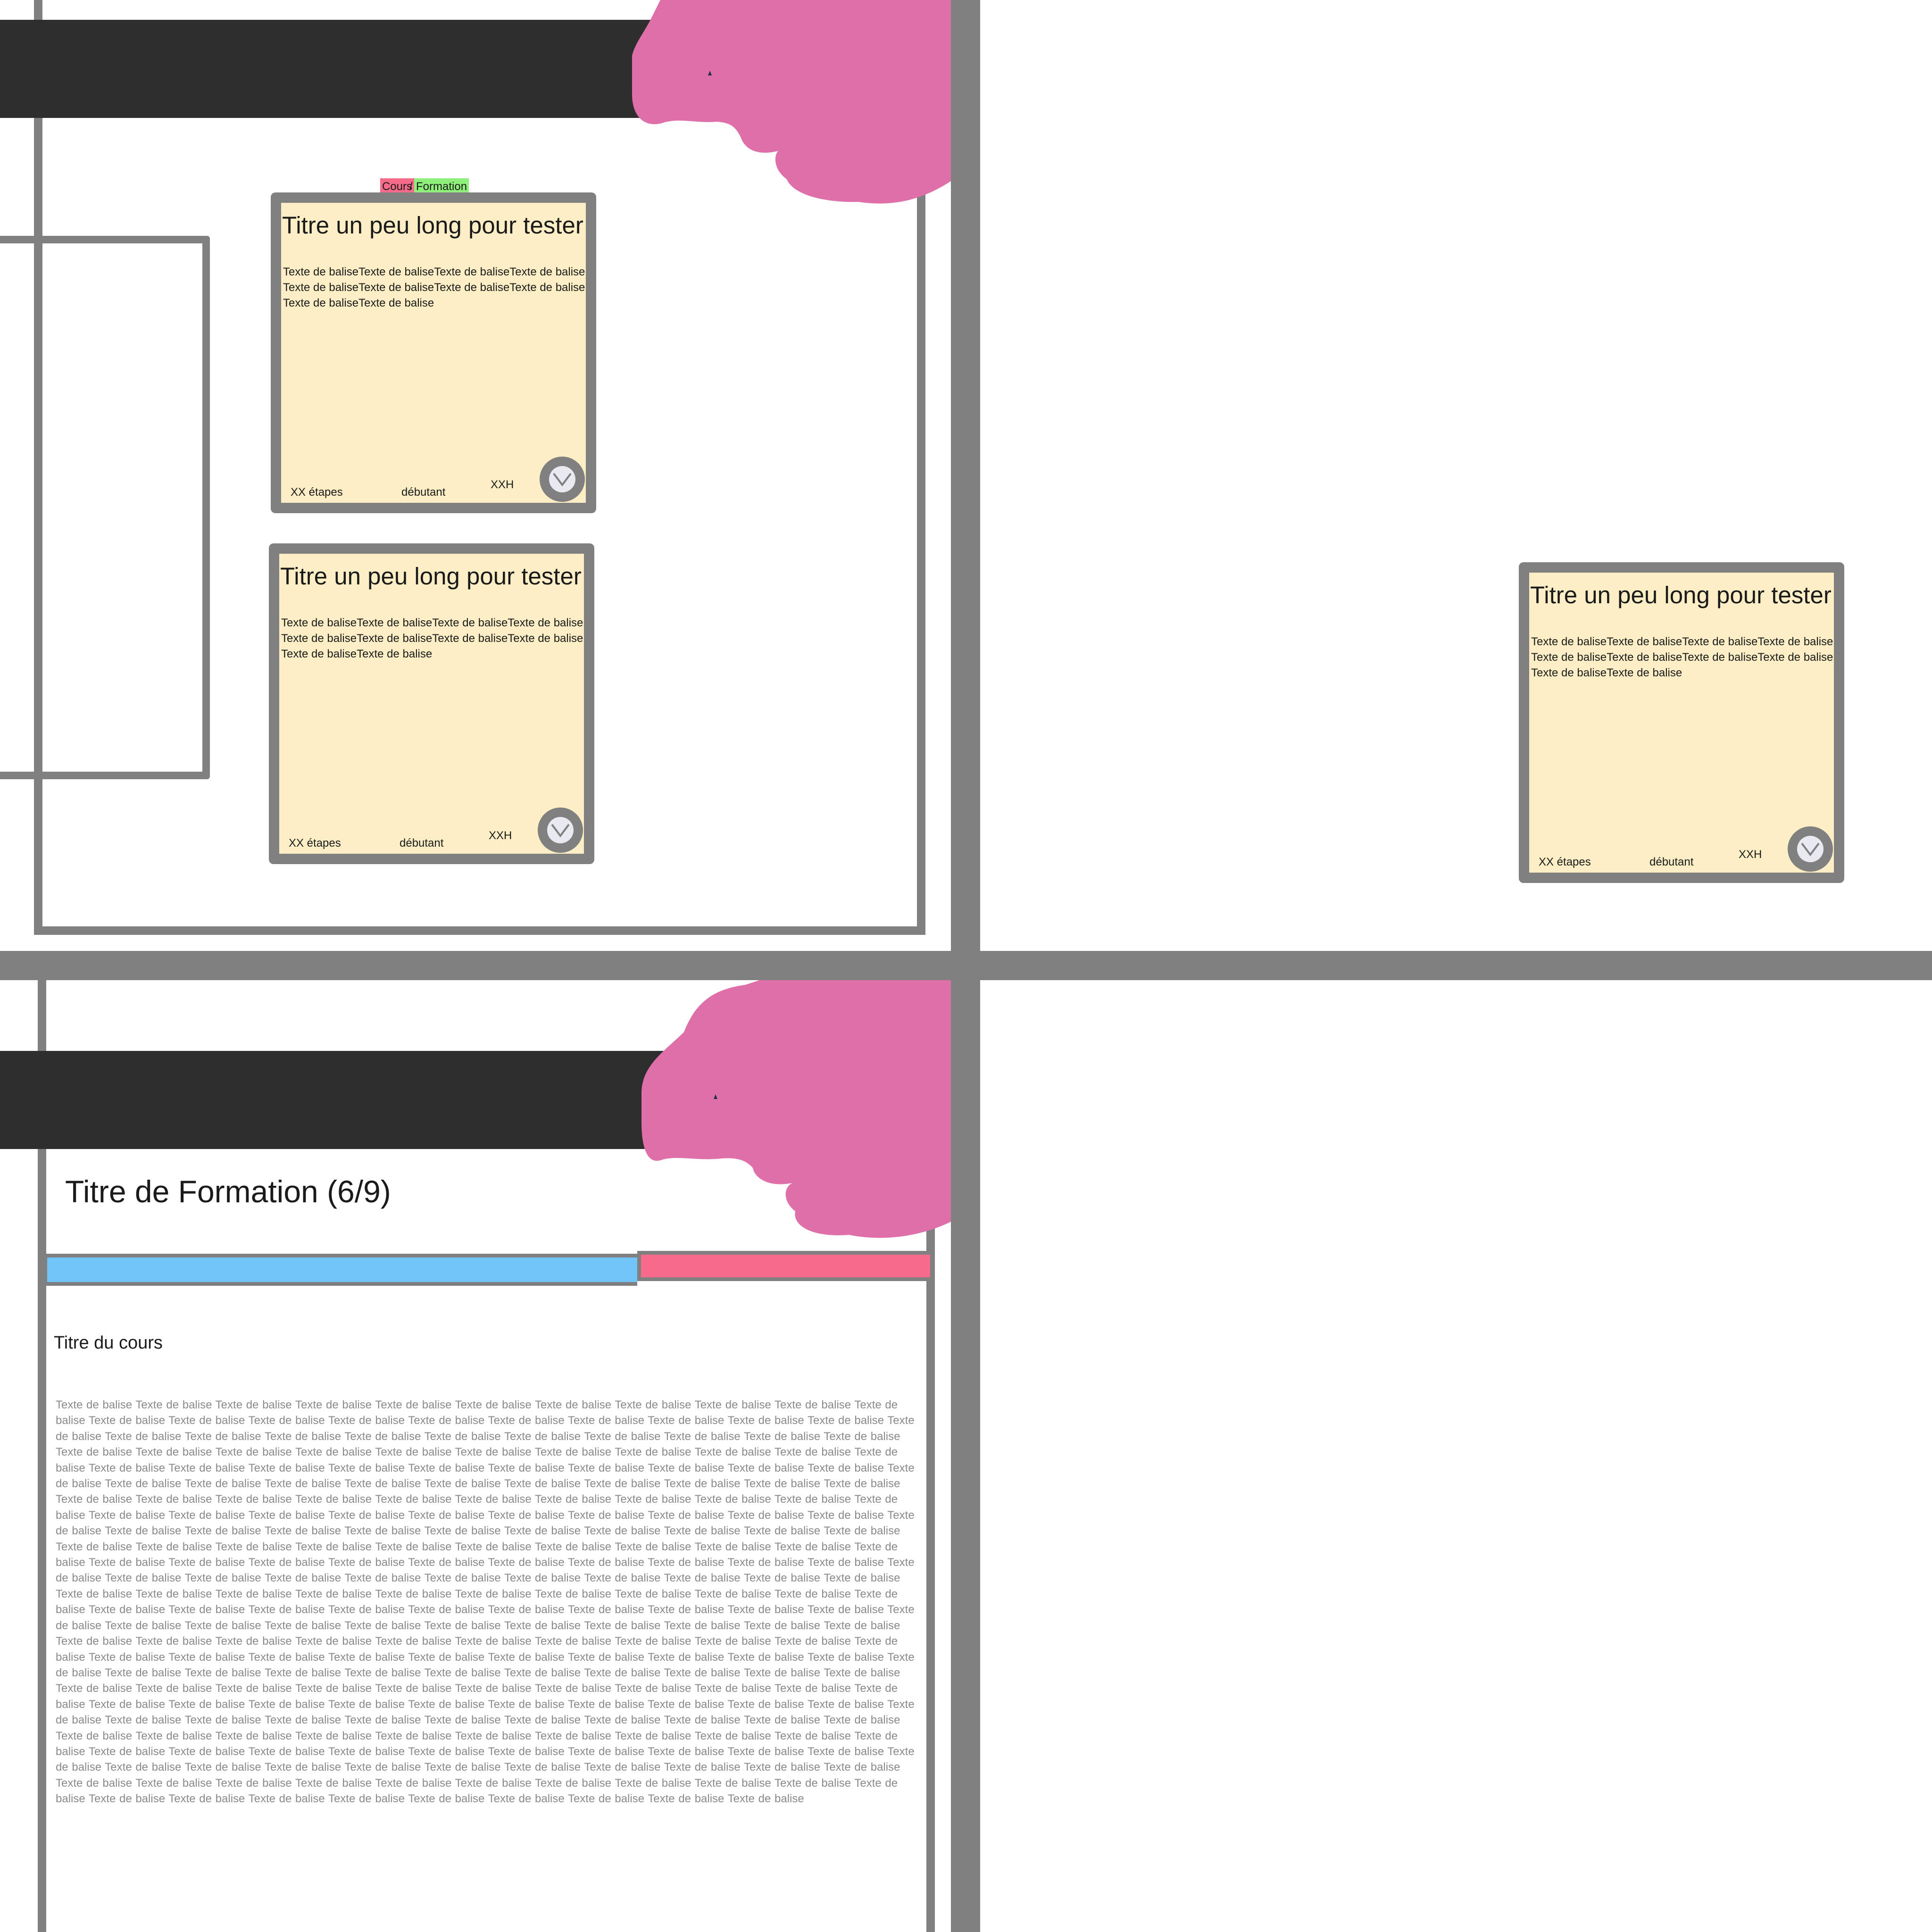 The width and height of the screenshot is (1932, 1932). I want to click on progress-remaining, so click(785, 1266).